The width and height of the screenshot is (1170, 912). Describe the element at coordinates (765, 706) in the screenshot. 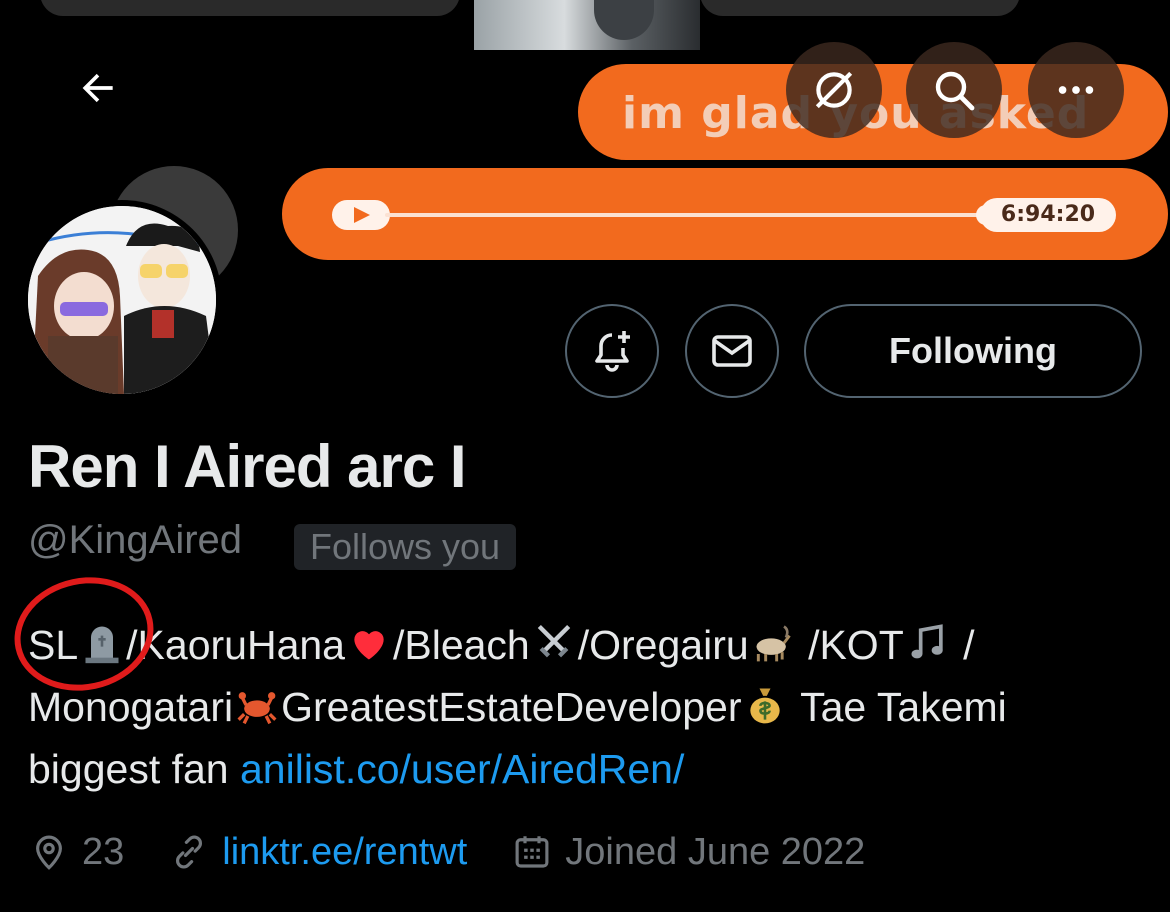

I see `money-bag-icon` at that location.